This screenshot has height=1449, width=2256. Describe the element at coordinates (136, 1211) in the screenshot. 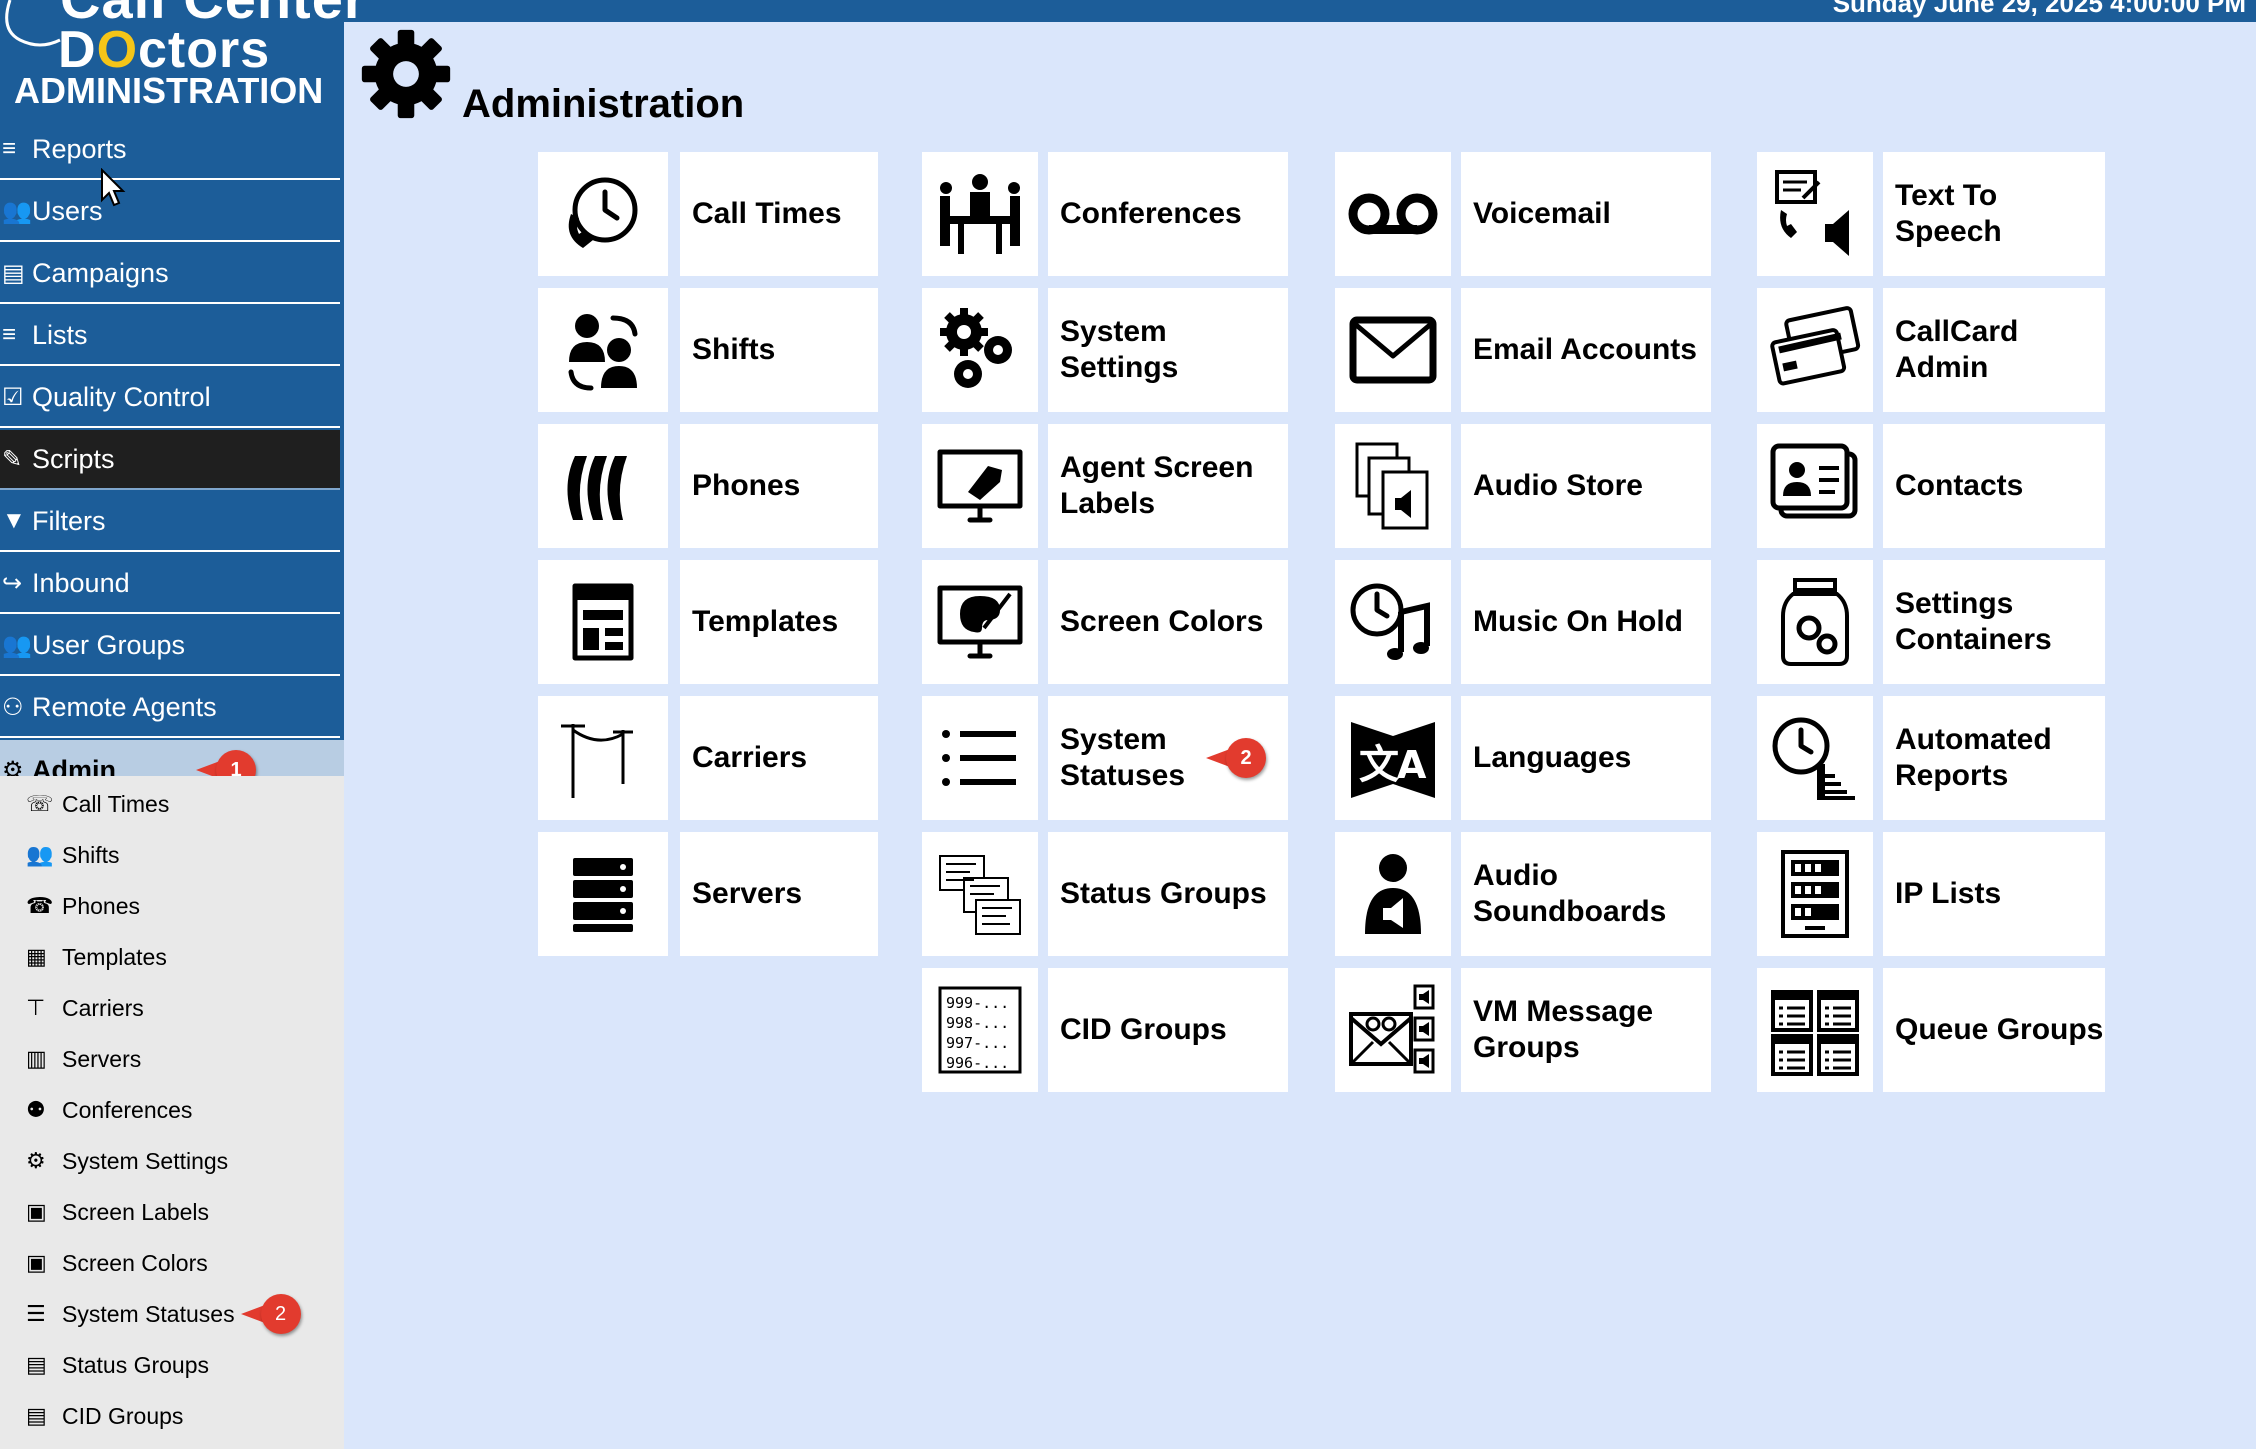

I see `submenu-item-label: Screen Labels` at that location.